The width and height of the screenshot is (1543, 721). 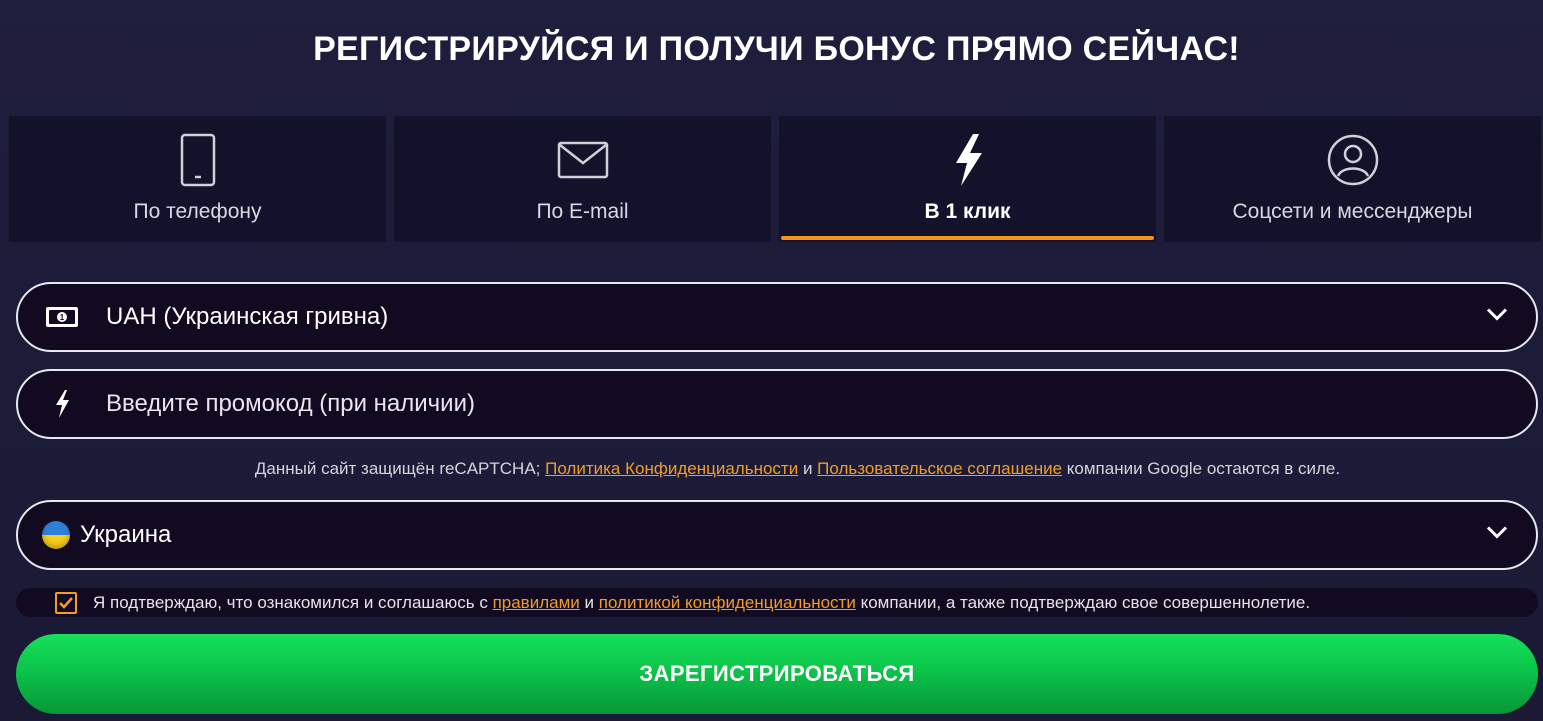 What do you see at coordinates (198, 160) in the screenshot?
I see `phone-icon` at bounding box center [198, 160].